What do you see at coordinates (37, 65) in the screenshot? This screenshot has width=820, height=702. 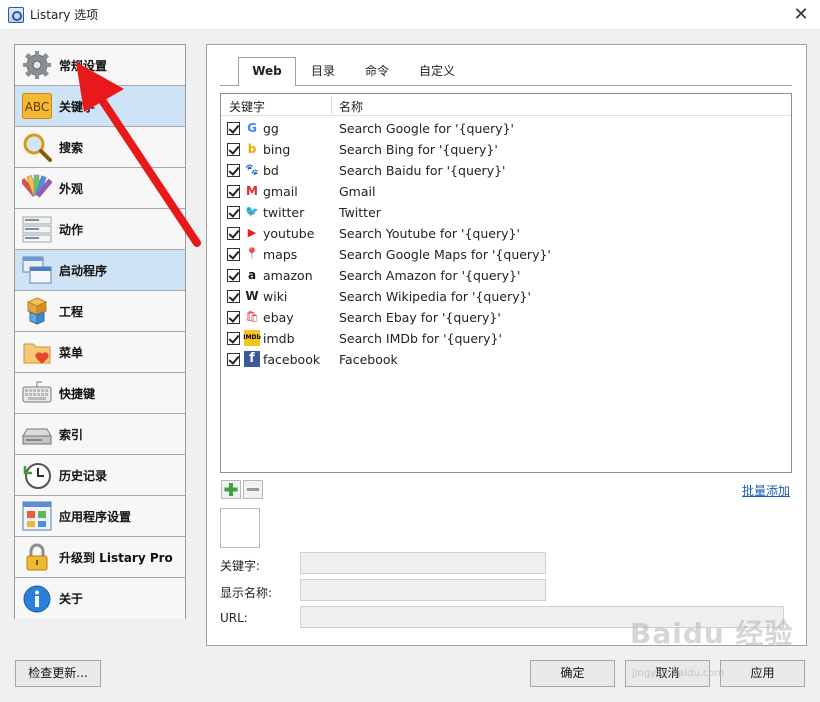 I see `gear-icon` at bounding box center [37, 65].